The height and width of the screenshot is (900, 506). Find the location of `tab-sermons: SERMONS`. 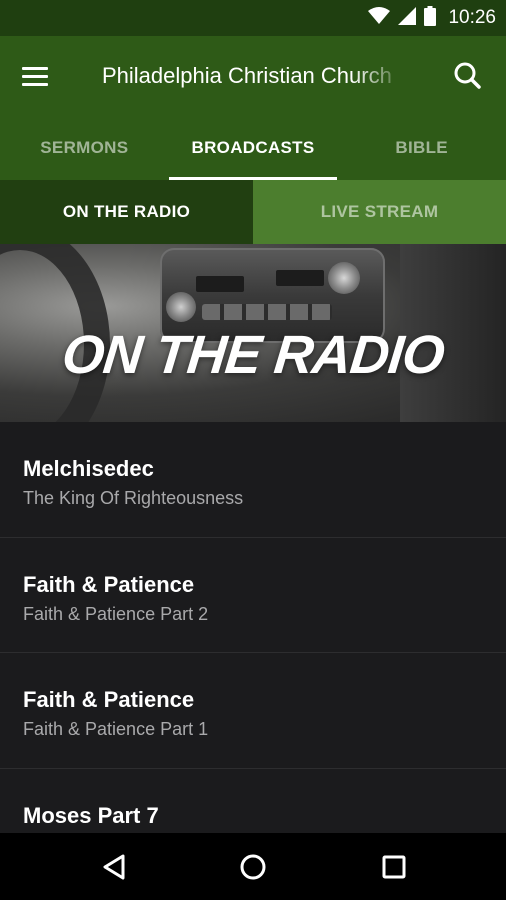

tab-sermons: SERMONS is located at coordinates (84, 148).